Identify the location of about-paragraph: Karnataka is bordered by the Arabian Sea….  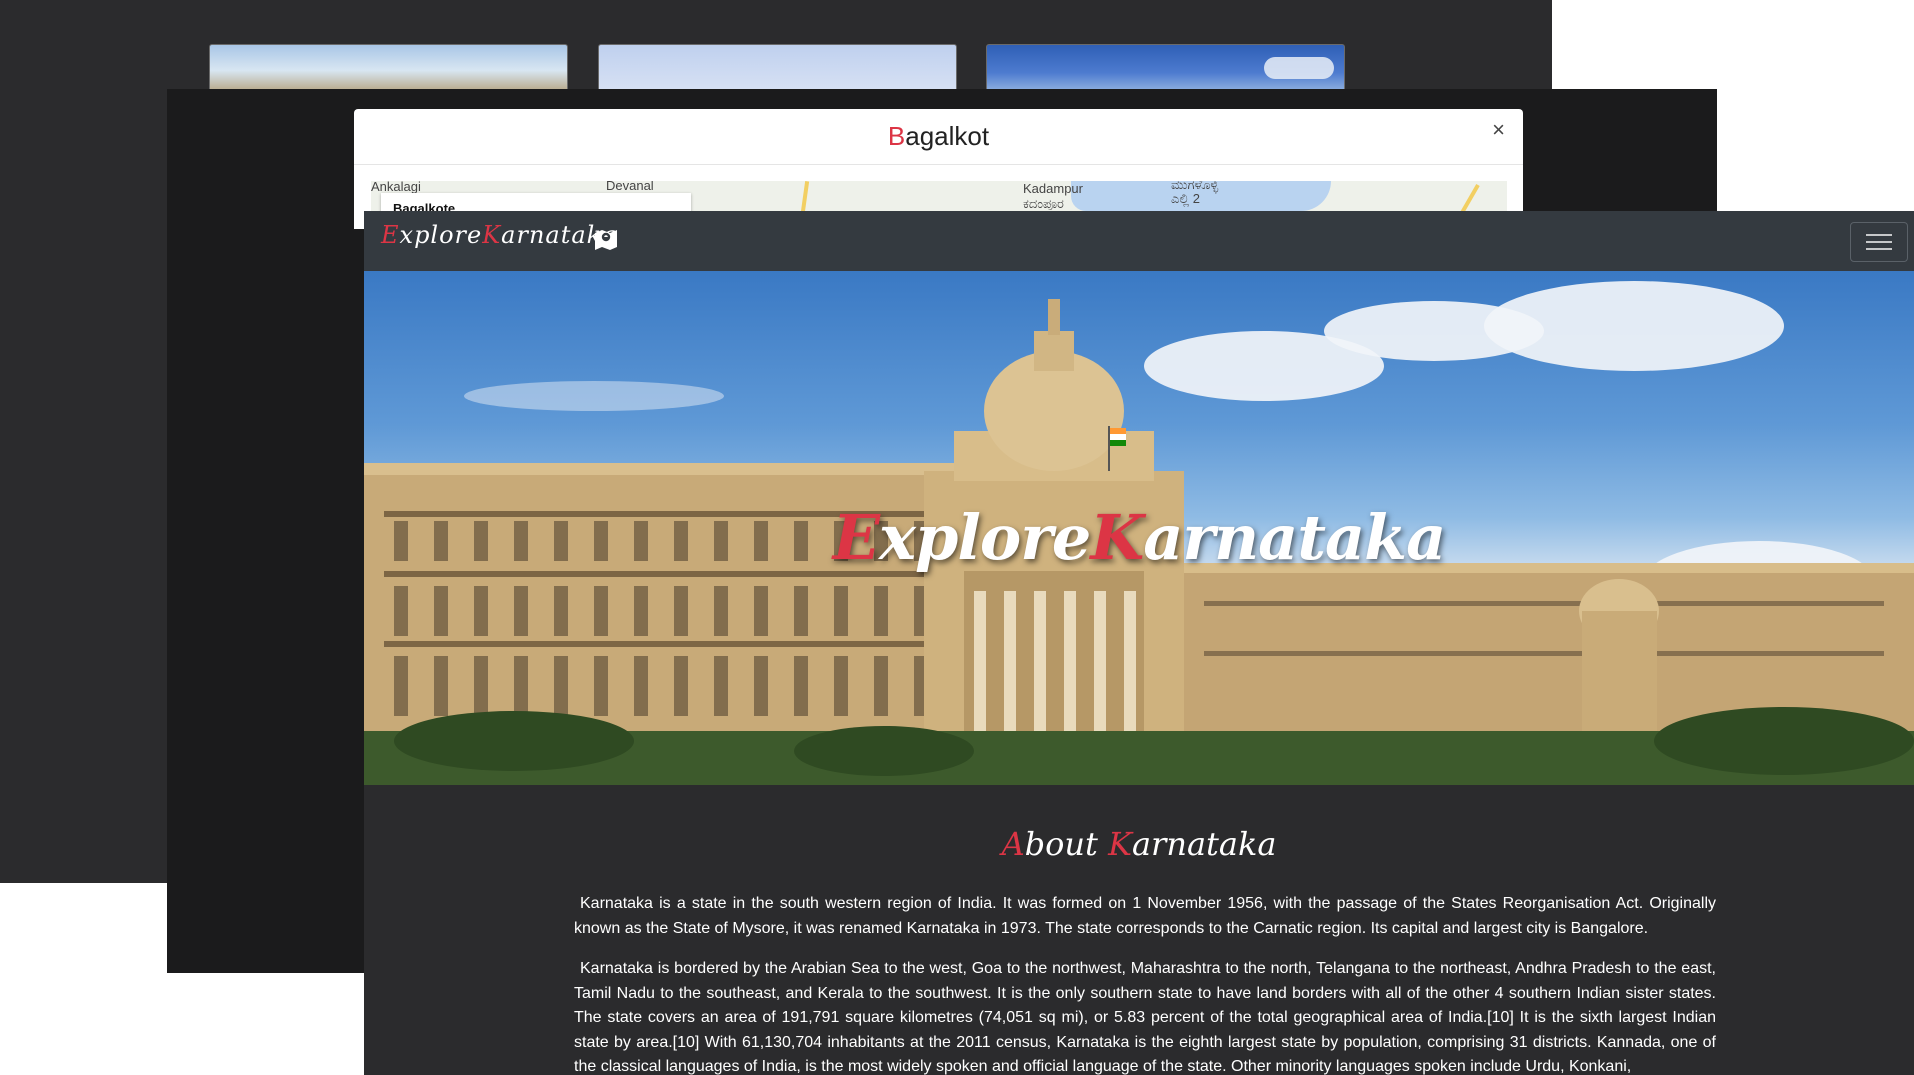
(1145, 1017).